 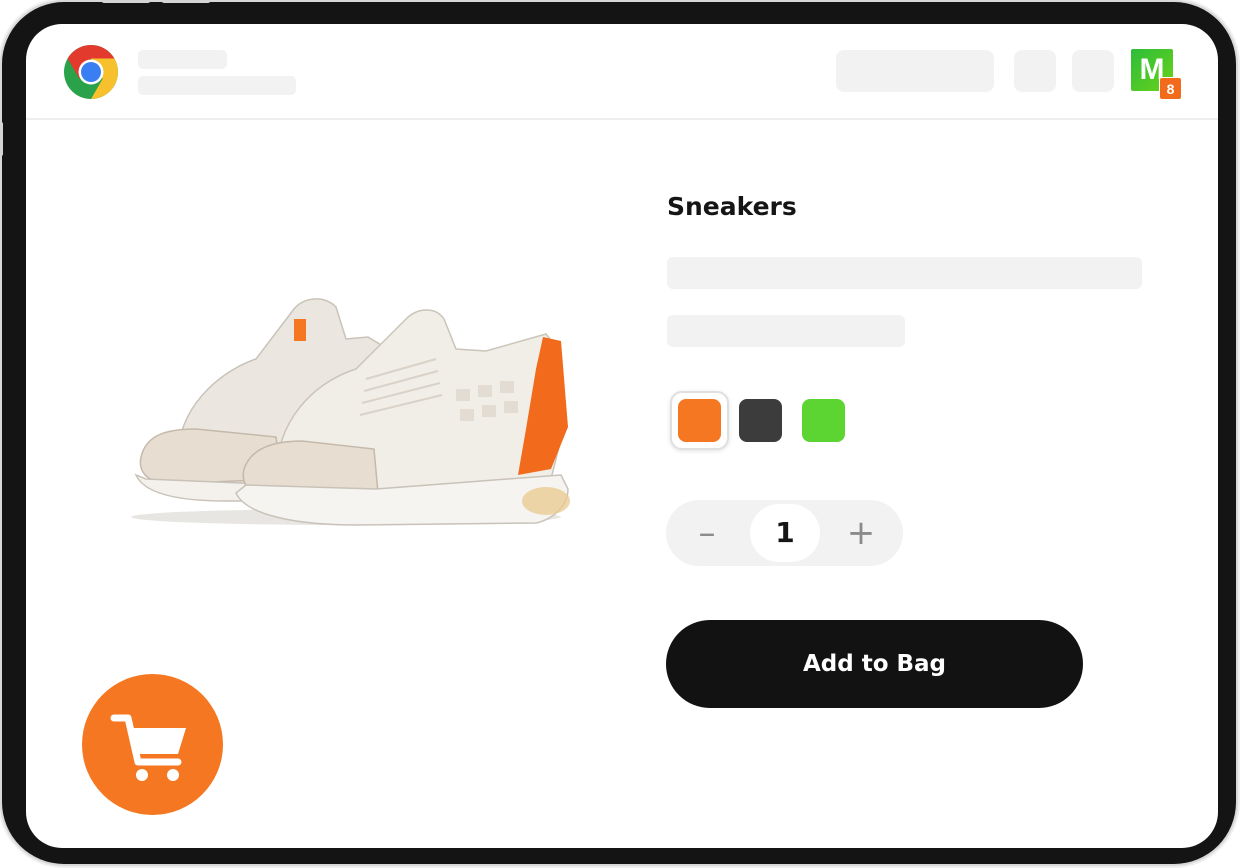 I want to click on side-button, so click(x=1, y=139).